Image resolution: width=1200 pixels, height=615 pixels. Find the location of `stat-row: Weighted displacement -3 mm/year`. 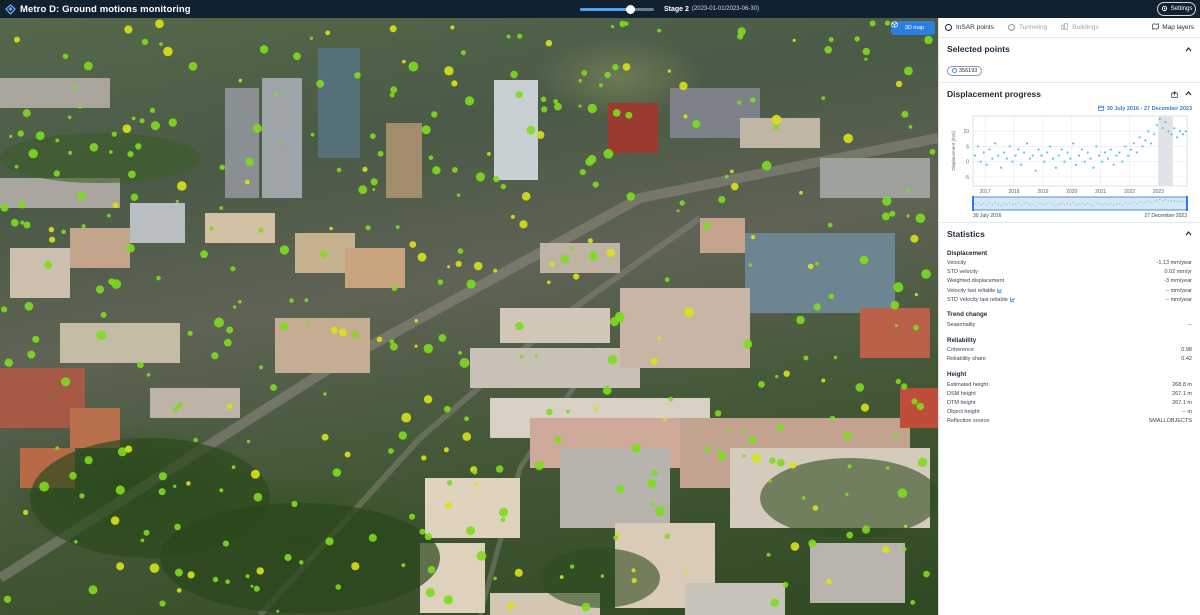

stat-row: Weighted displacement -3 mm/year is located at coordinates (1069, 281).